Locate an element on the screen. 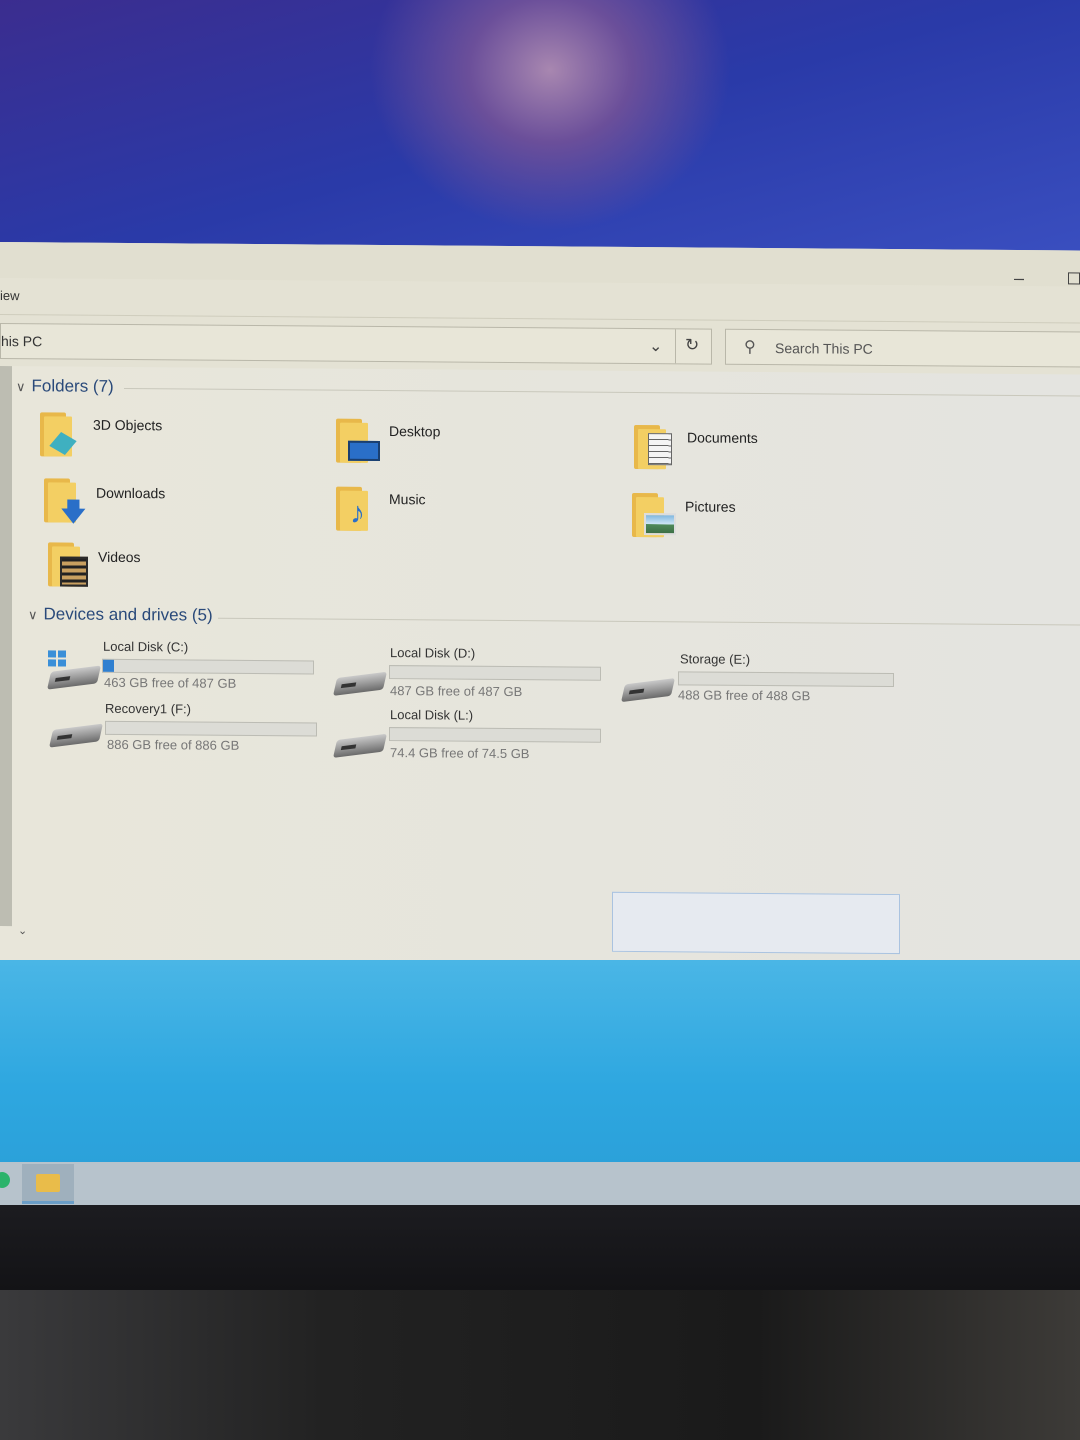 The width and height of the screenshot is (1080, 1440). title-bar: – is located at coordinates (540, 265).